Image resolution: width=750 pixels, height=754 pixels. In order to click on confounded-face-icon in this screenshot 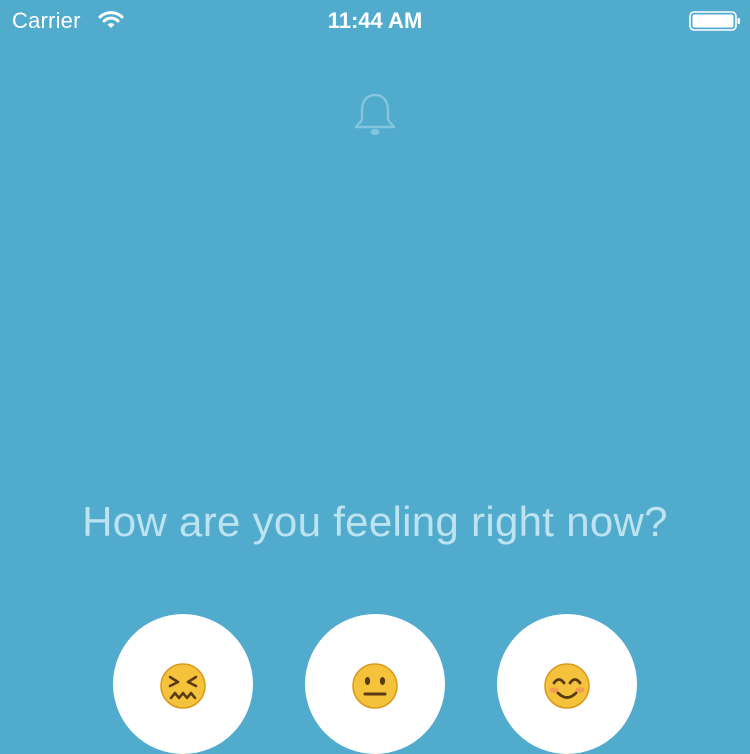, I will do `click(183, 686)`.